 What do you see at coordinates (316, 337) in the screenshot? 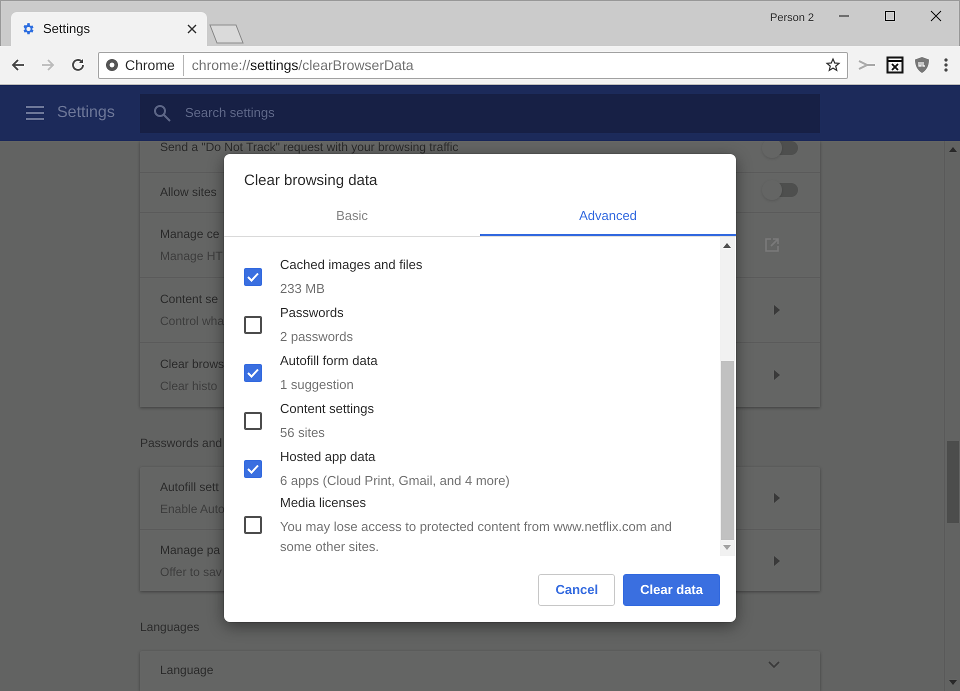
I see `item-detail: 2 passwords` at bounding box center [316, 337].